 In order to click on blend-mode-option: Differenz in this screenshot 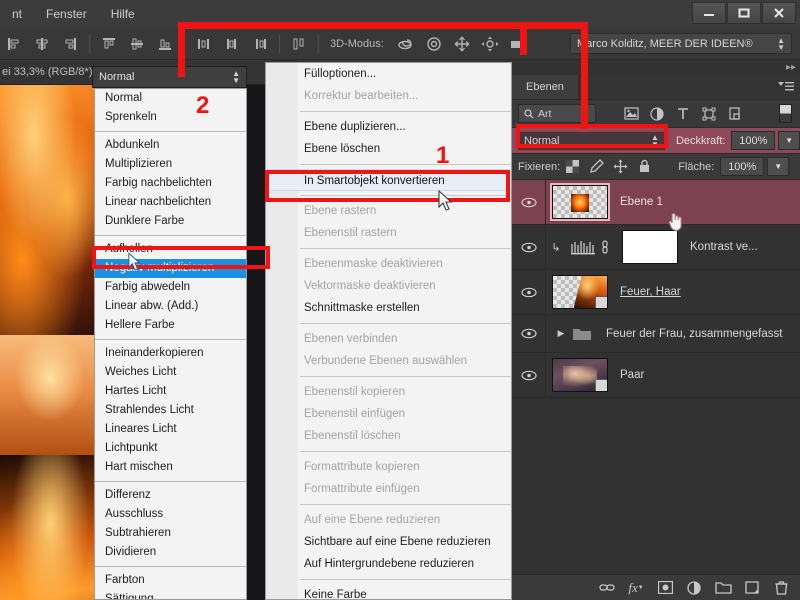, I will do `click(170, 495)`.